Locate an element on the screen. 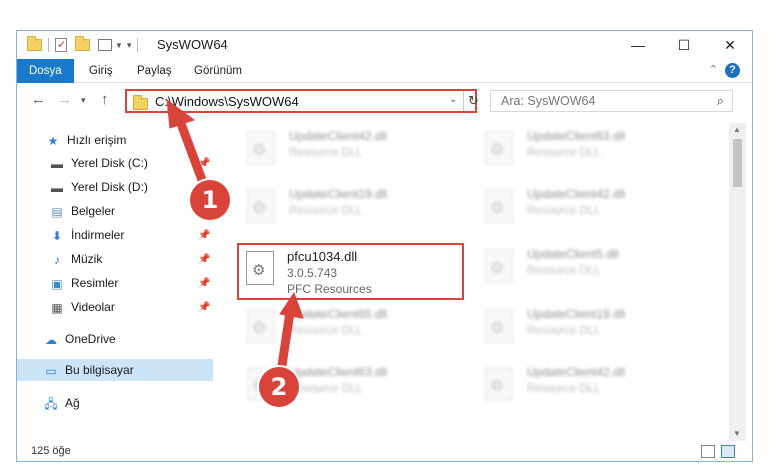 The image size is (769, 474). item-count: 125 öğe is located at coordinates (51, 451).